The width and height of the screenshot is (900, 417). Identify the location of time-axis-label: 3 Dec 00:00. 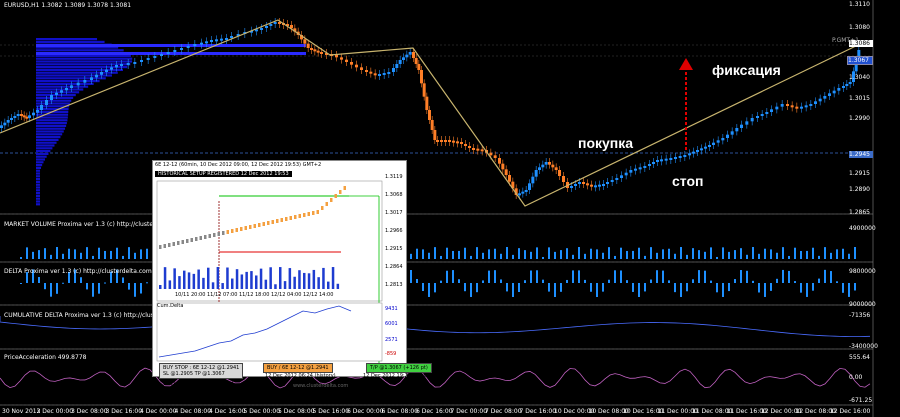
(55, 411).